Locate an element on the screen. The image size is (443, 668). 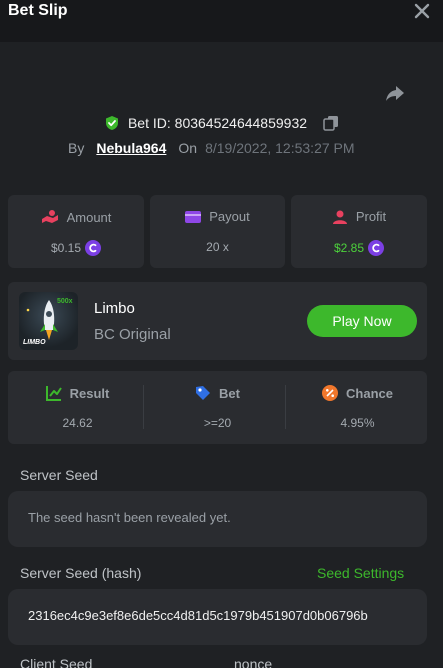
verified-shield-icon is located at coordinates (111, 123).